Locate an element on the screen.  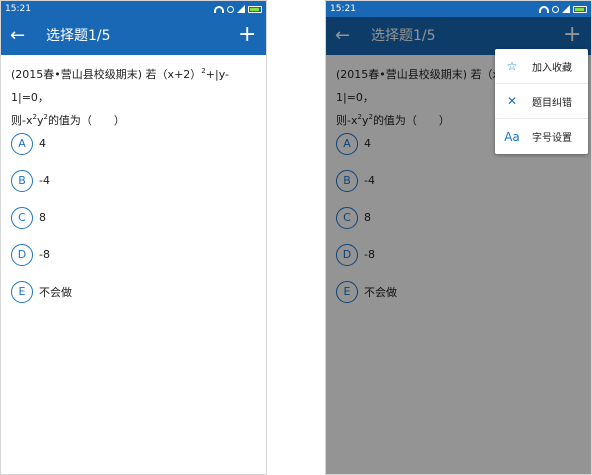
option-e: E 不会做 is located at coordinates (41, 291).